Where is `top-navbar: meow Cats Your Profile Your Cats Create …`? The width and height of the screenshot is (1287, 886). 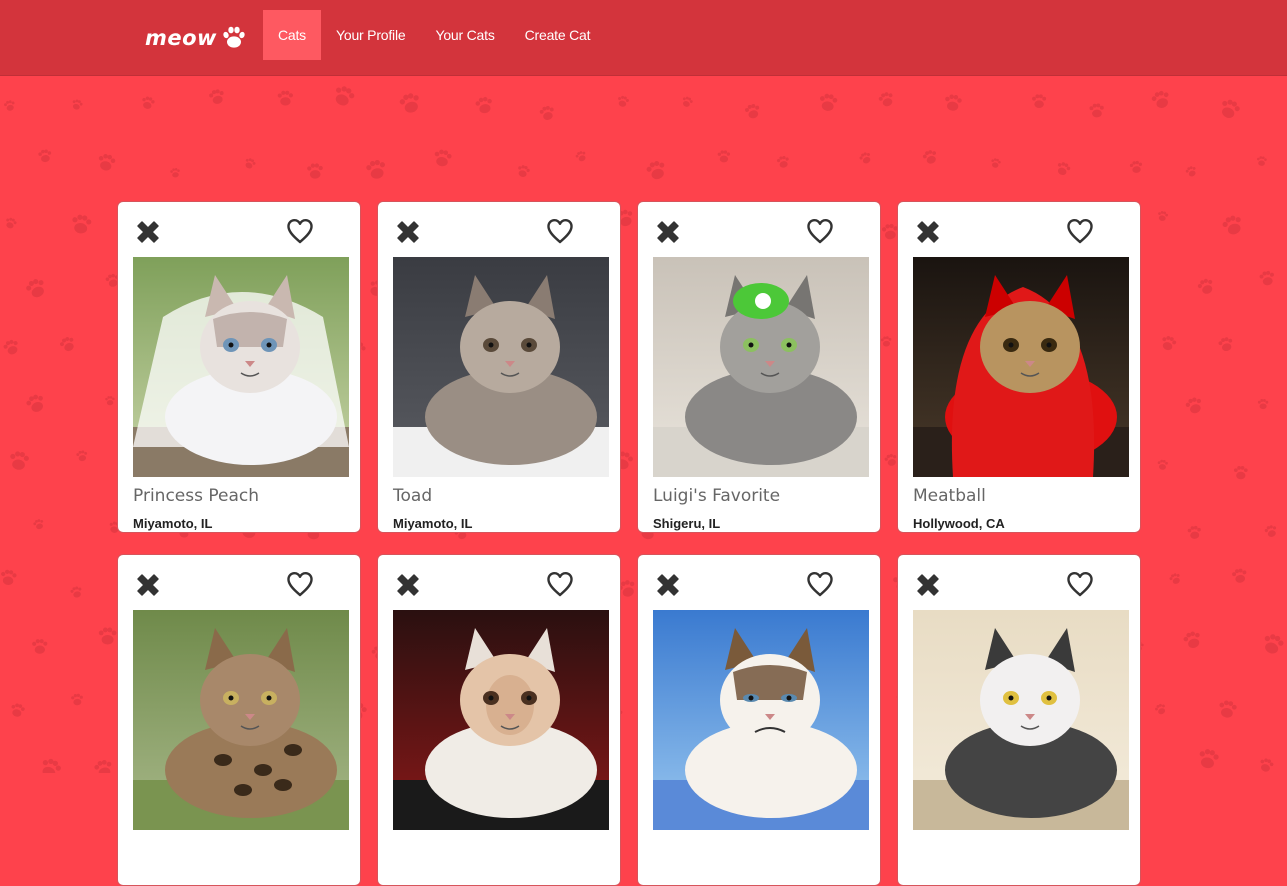 top-navbar: meow Cats Your Profile Your Cats Create … is located at coordinates (643, 38).